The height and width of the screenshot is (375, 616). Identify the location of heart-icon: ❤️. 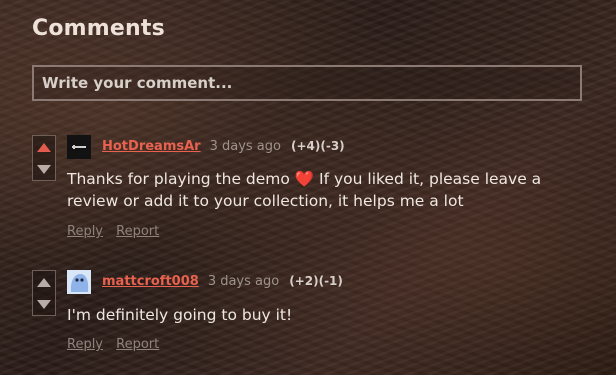
(304, 179).